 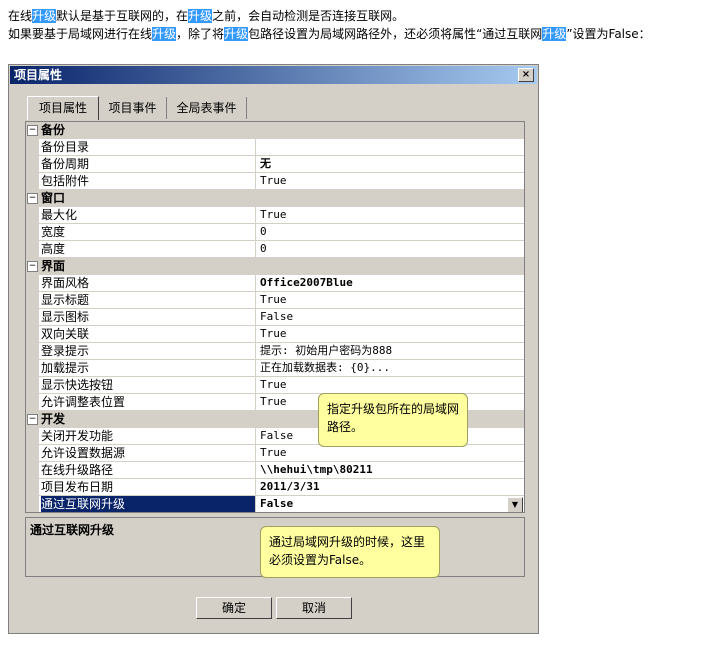 I want to click on property-row: 备份周期无, so click(x=275, y=164).